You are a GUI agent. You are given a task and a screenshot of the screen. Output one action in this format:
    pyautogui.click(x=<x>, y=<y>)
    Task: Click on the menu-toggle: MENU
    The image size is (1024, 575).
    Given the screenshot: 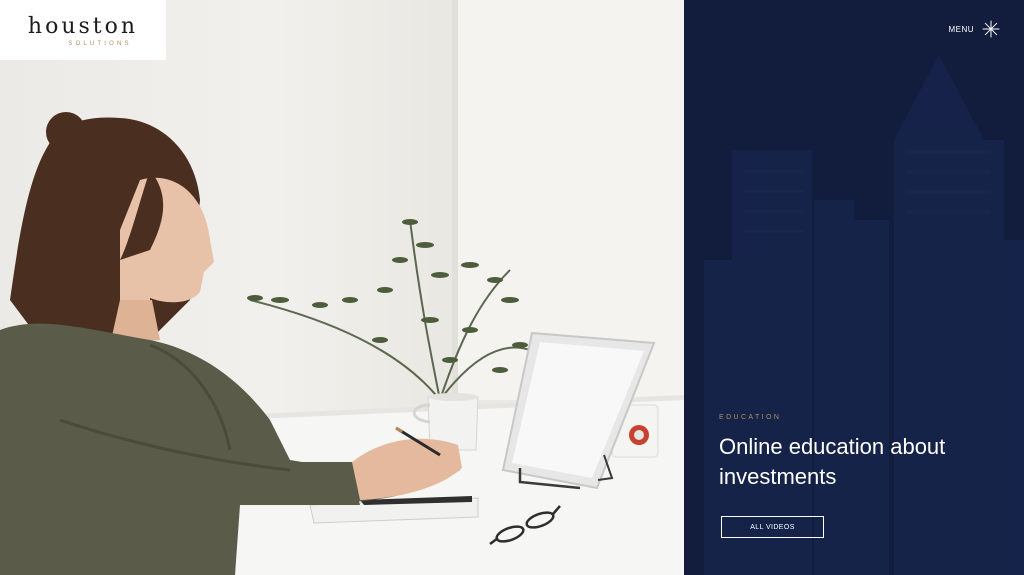 What is the action you would take?
    pyautogui.click(x=974, y=29)
    